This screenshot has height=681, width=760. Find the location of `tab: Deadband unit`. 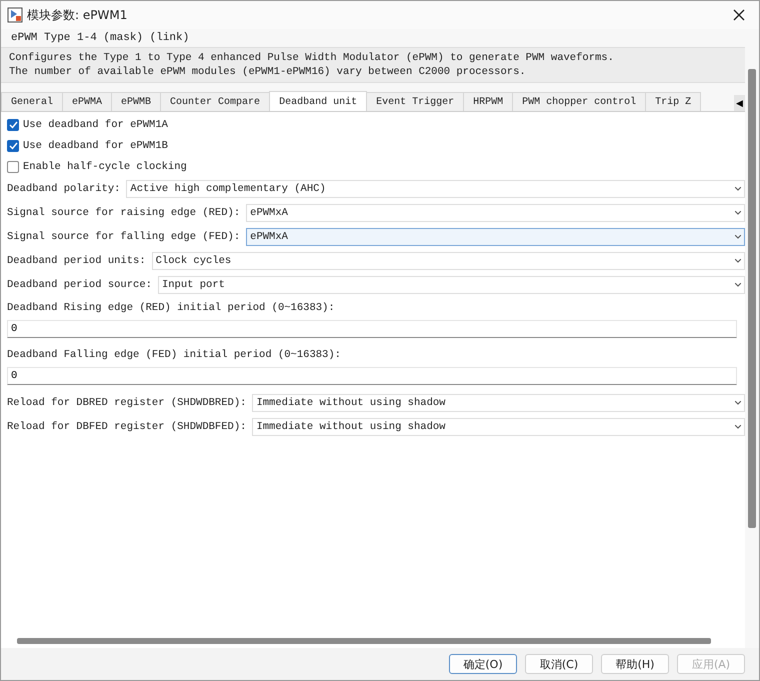

tab: Deadband unit is located at coordinates (318, 101).